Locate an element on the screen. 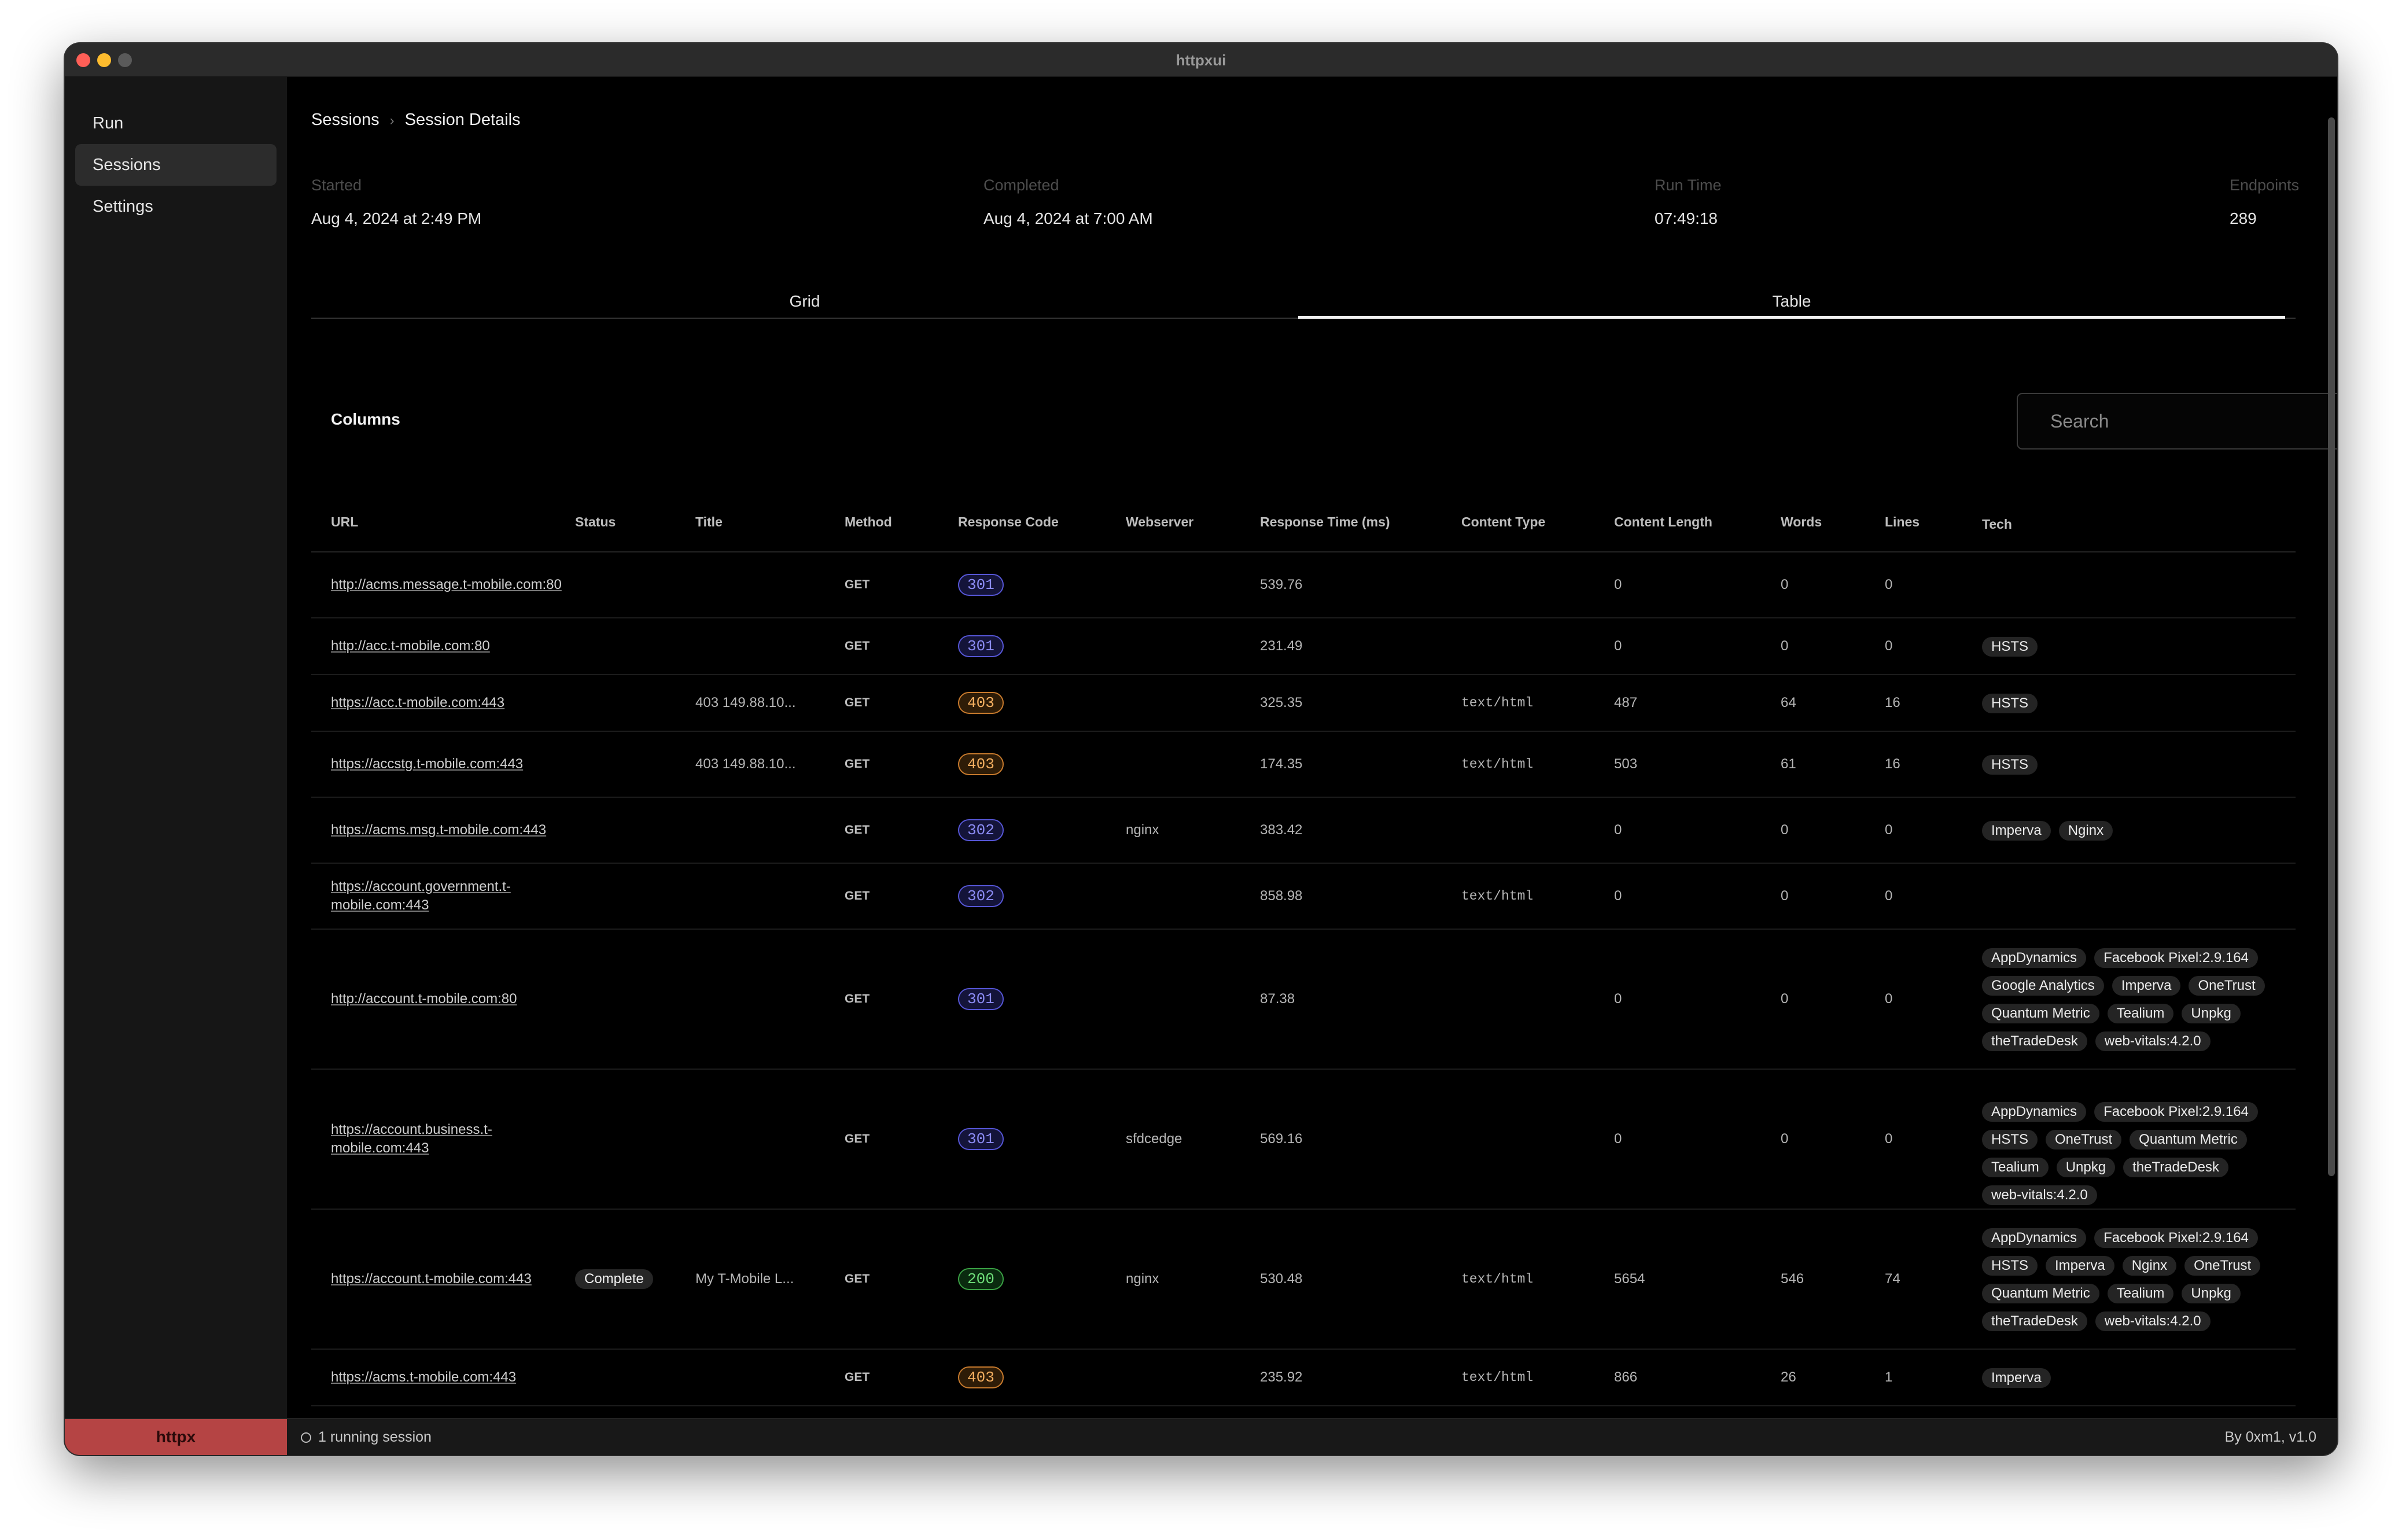 The image size is (2402, 1540). column-header-words: Words is located at coordinates (1801, 522).